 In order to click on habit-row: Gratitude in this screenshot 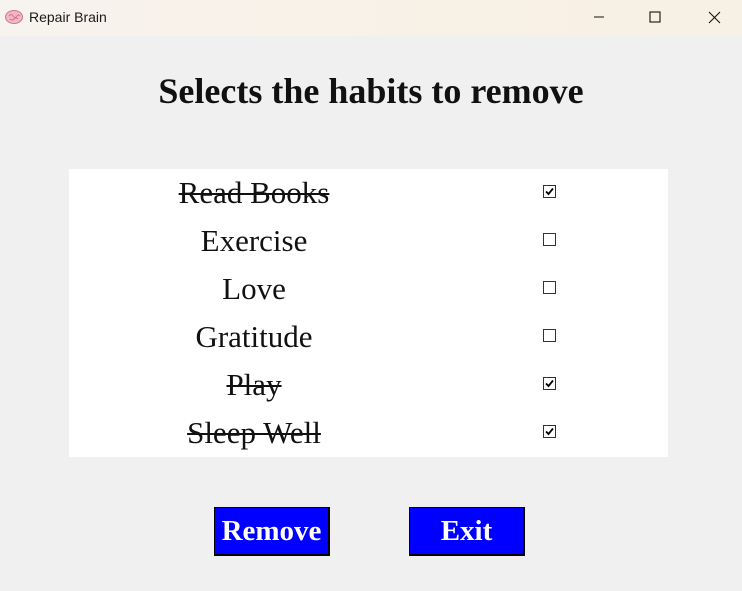, I will do `click(368, 337)`.